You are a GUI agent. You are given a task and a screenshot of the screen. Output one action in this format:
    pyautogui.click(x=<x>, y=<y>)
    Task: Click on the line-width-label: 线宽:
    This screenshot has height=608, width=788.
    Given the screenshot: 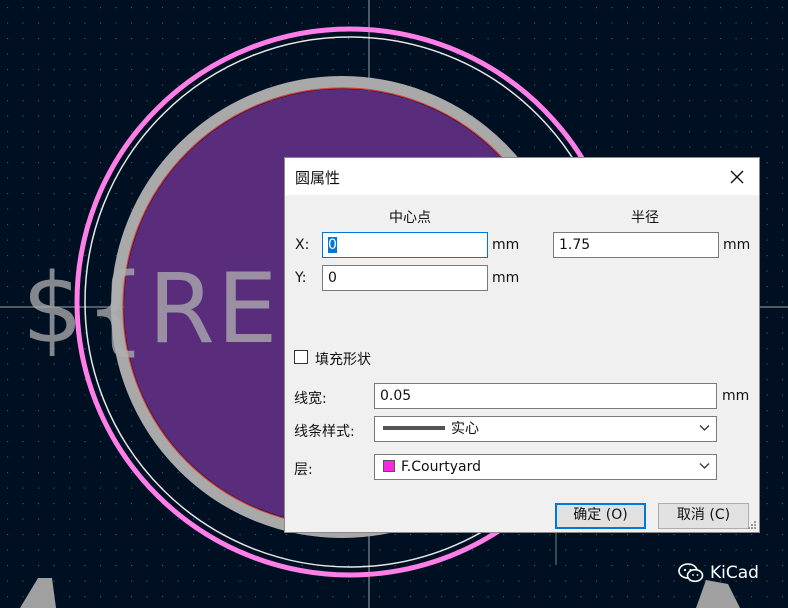 What is the action you would take?
    pyautogui.click(x=310, y=399)
    